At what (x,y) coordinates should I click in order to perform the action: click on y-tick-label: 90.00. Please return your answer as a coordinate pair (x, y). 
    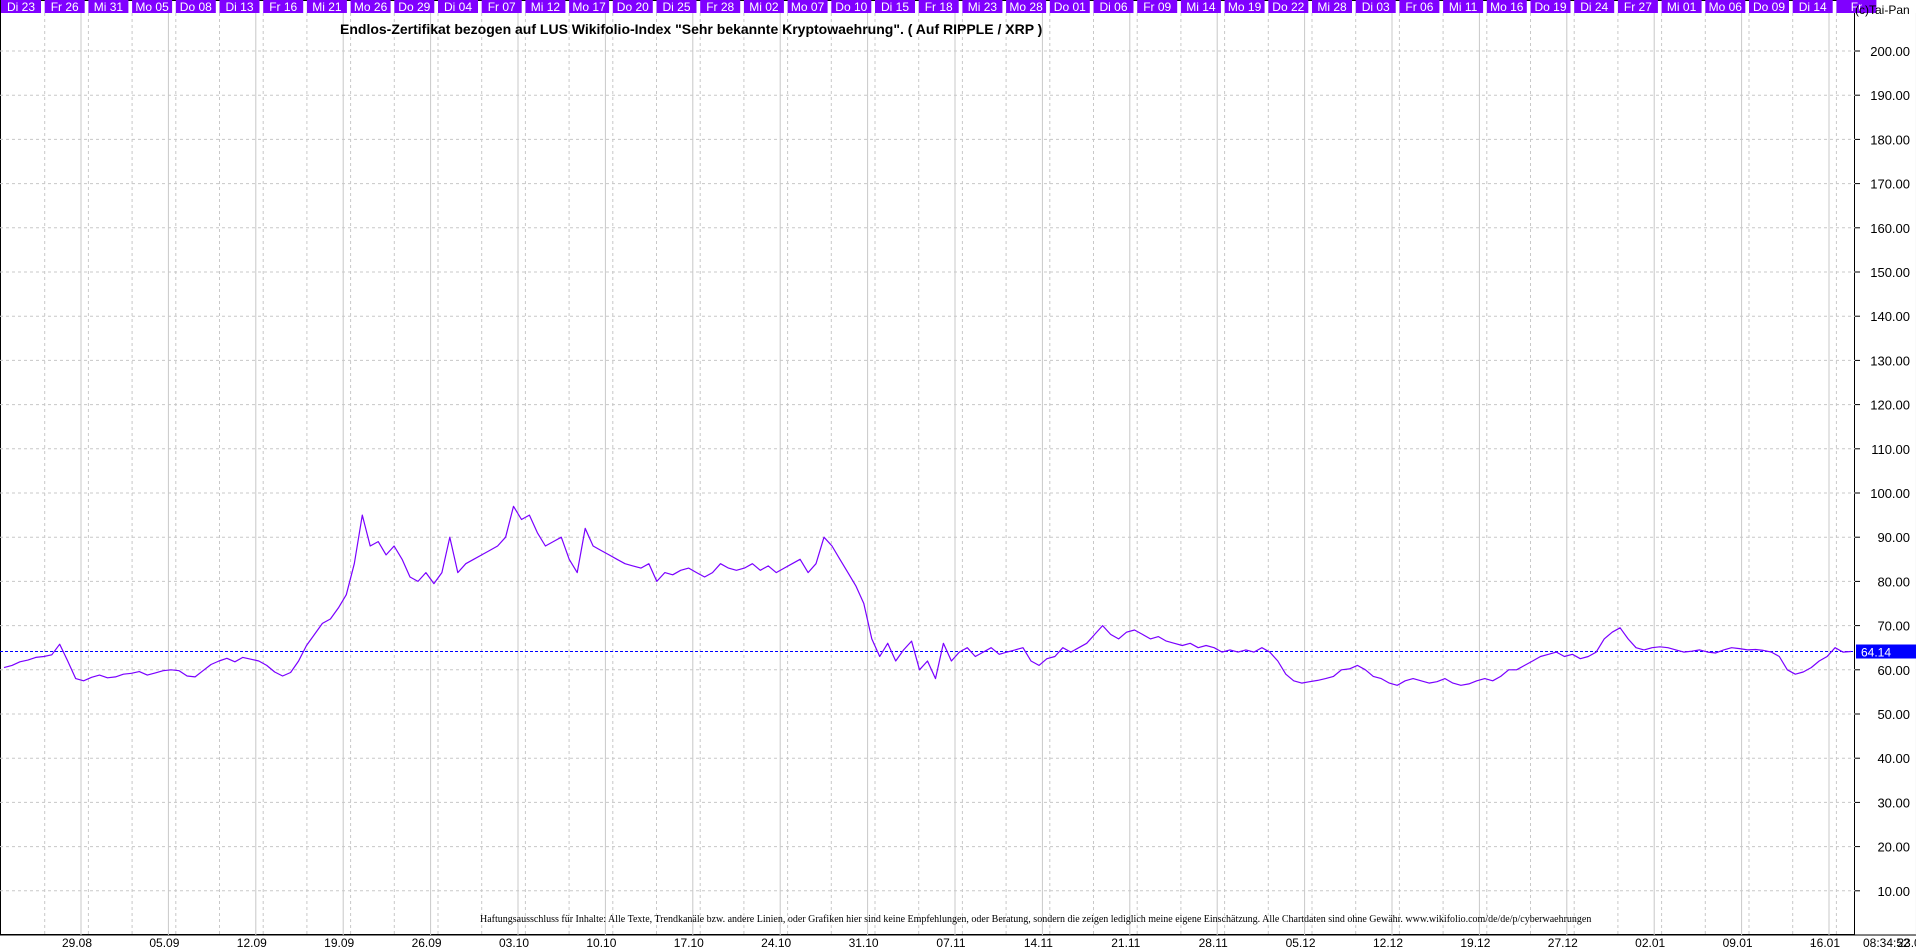
    Looking at the image, I should click on (1893, 537).